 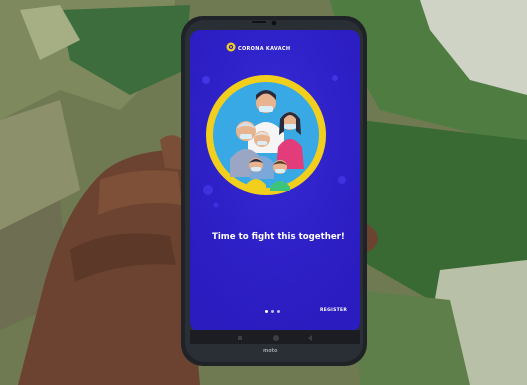 I want to click on onboarding-headline: Time to fight this together!, so click(x=278, y=237).